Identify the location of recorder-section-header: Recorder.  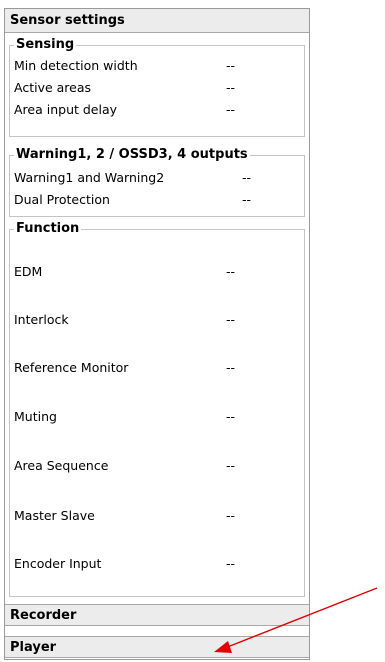
(157, 615).